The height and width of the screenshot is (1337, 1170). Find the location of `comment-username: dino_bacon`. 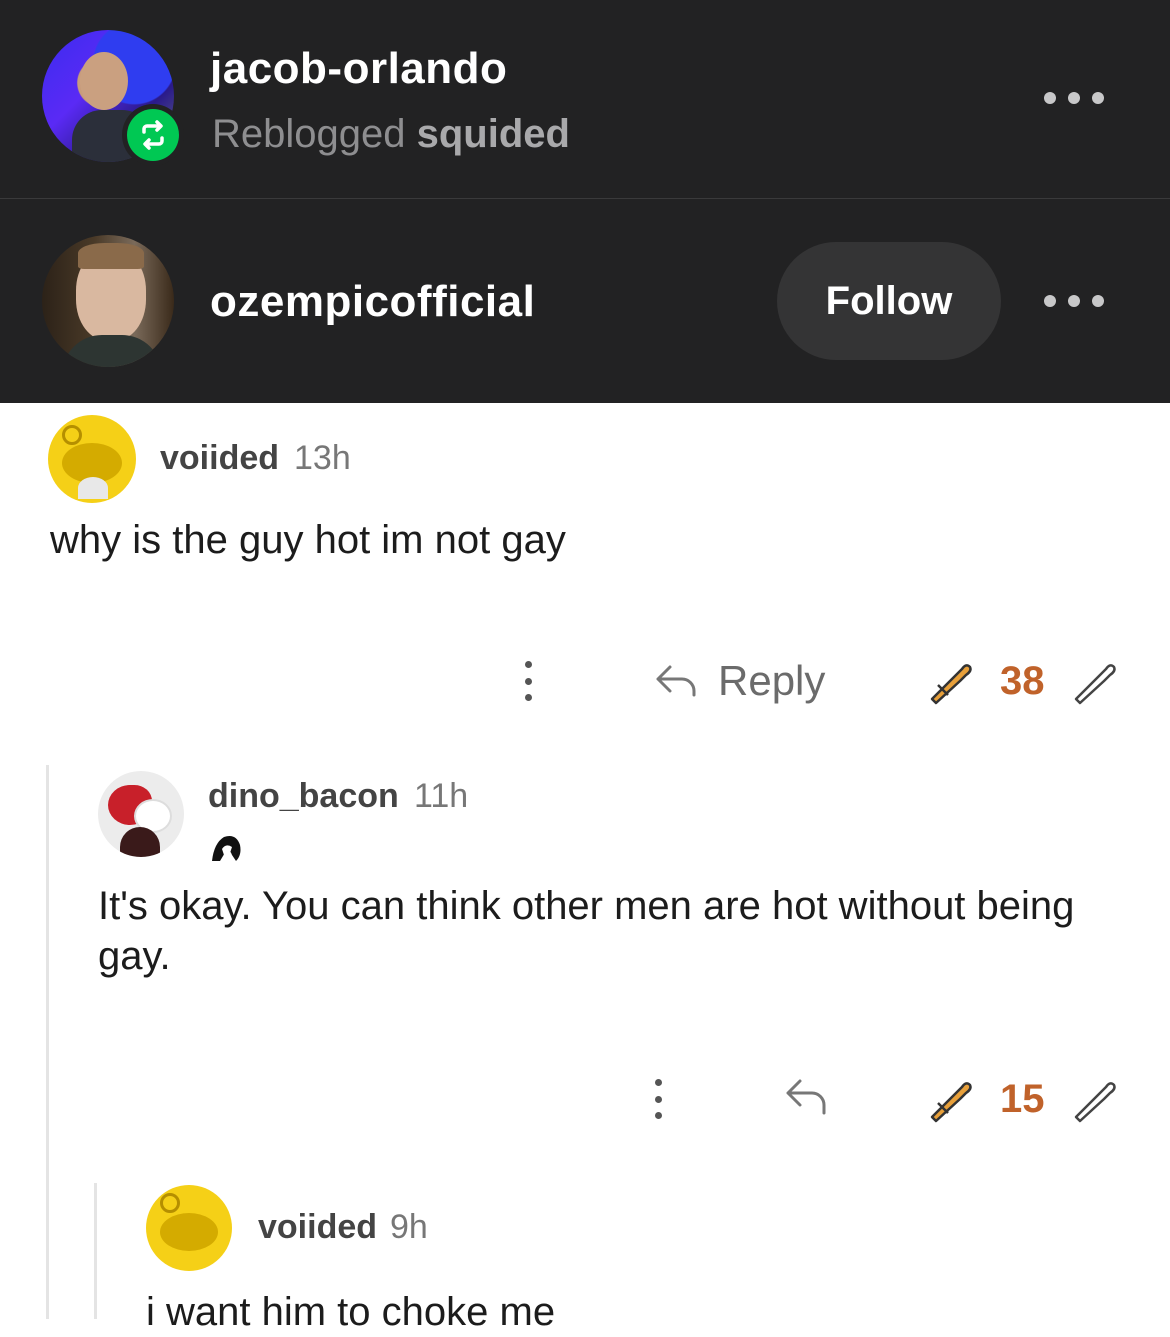

comment-username: dino_bacon is located at coordinates (303, 796).